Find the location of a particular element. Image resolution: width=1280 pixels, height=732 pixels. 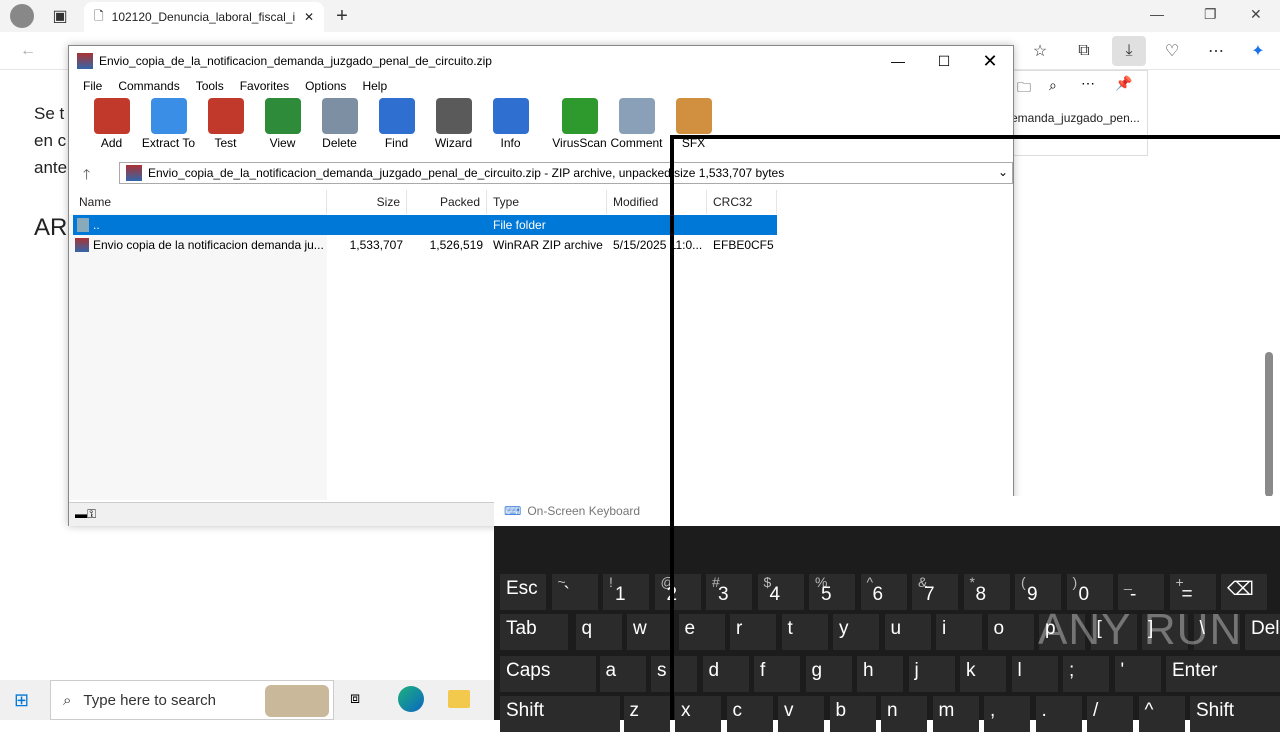

key-;: ; is located at coordinates (1086, 674).